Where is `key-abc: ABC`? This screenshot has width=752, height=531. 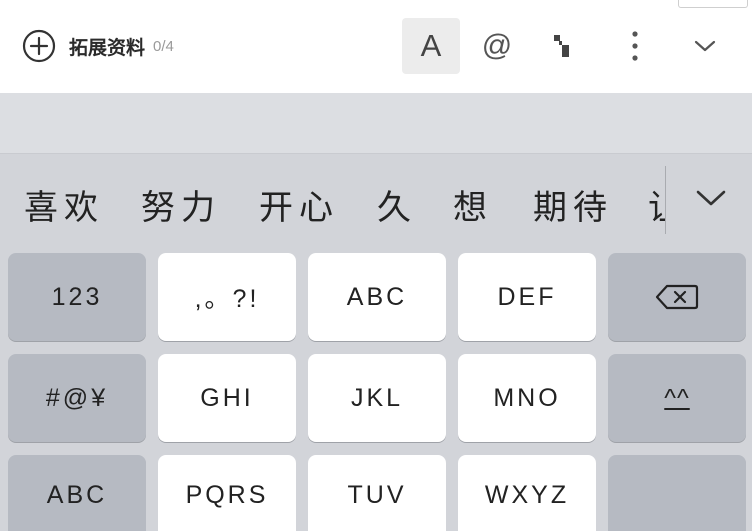 key-abc: ABC is located at coordinates (377, 297).